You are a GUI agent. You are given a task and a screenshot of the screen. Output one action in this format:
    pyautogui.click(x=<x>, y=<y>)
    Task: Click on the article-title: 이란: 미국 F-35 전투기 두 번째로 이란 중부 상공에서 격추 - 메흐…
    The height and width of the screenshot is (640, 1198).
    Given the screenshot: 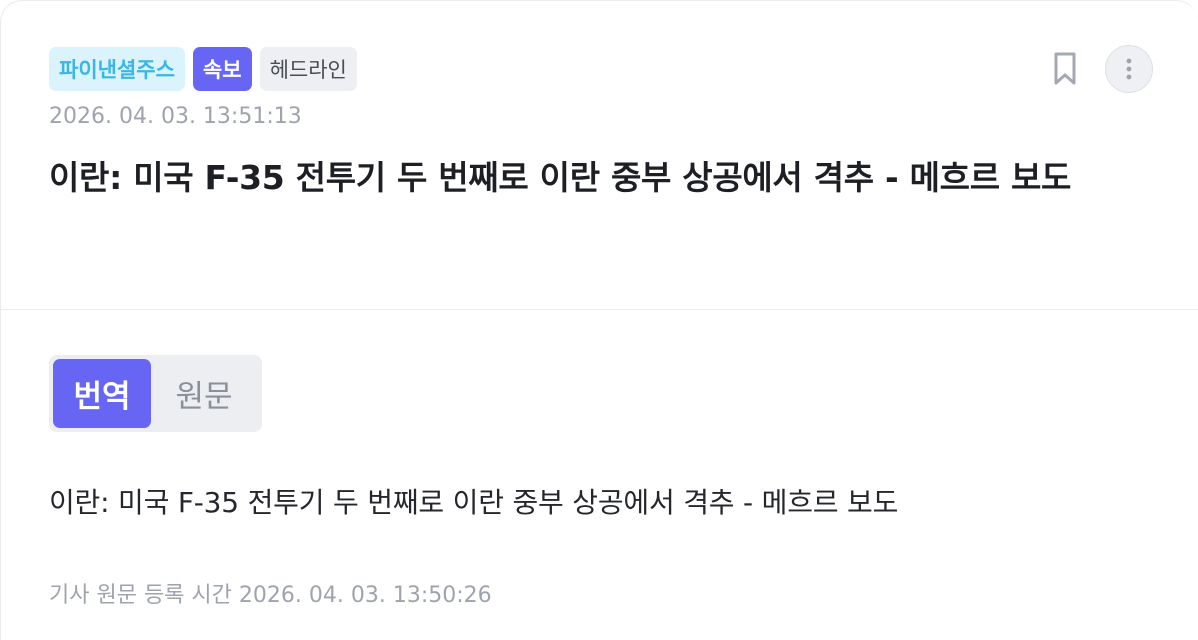 What is the action you would take?
    pyautogui.click(x=560, y=177)
    